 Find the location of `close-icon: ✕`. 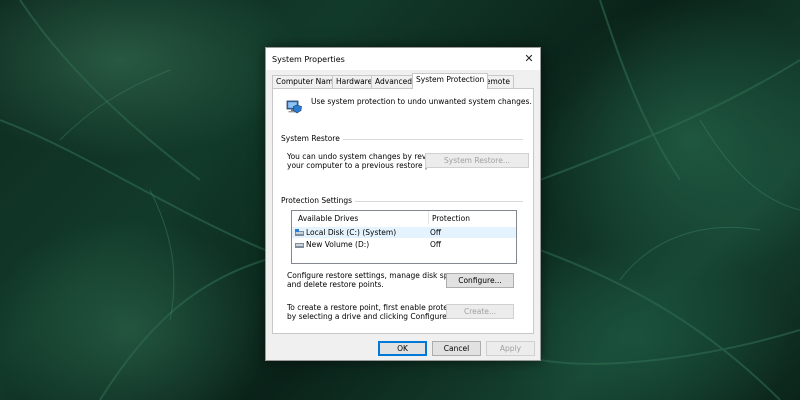

close-icon: ✕ is located at coordinates (529, 59).